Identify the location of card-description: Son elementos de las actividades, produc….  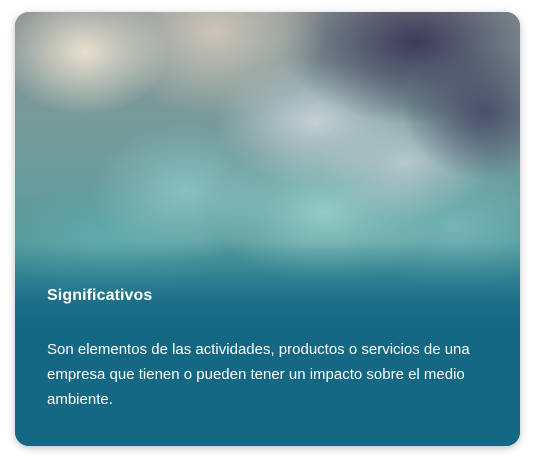
(258, 374).